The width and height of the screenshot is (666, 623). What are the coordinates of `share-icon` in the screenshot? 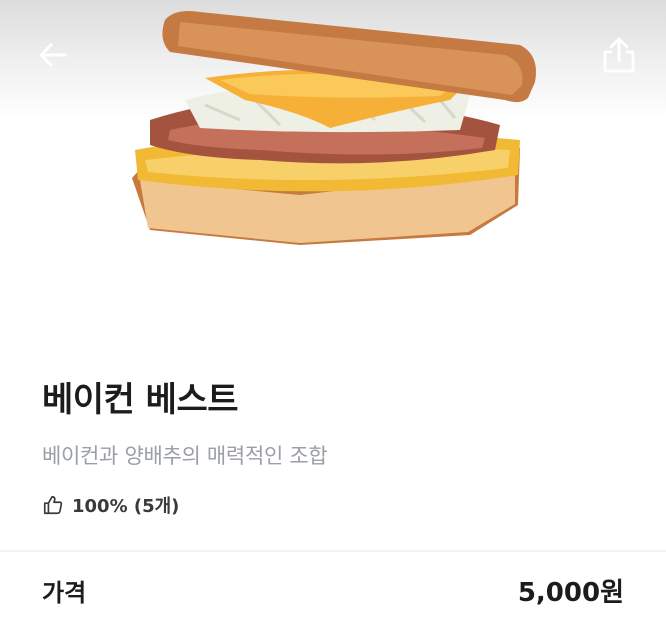 It's located at (619, 55).